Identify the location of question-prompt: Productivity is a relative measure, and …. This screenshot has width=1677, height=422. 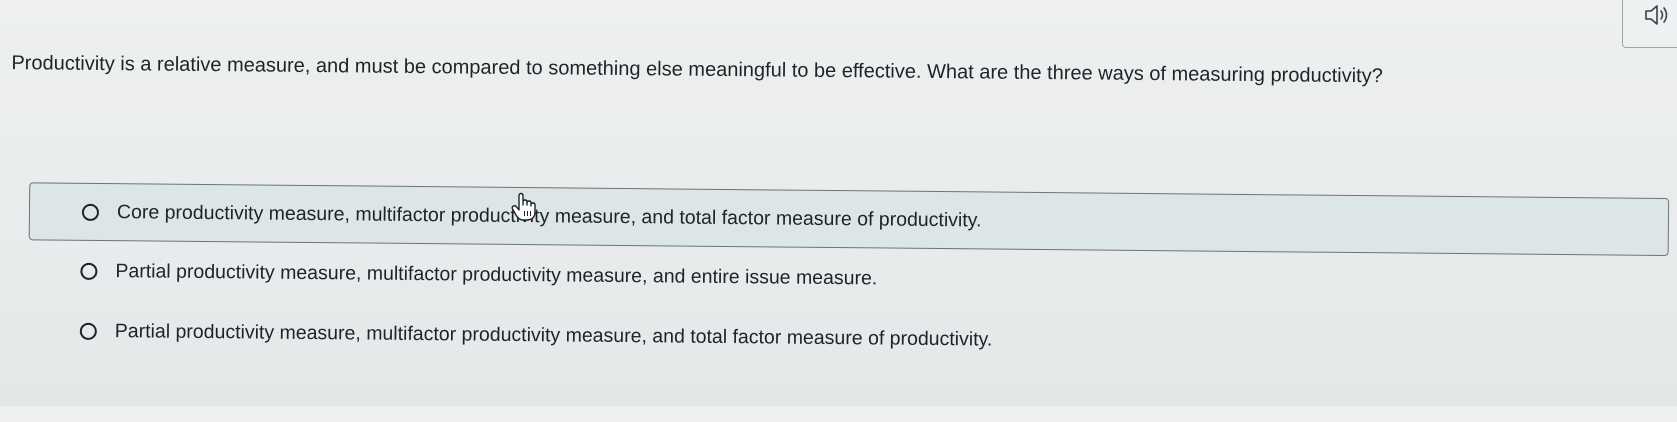
(697, 70).